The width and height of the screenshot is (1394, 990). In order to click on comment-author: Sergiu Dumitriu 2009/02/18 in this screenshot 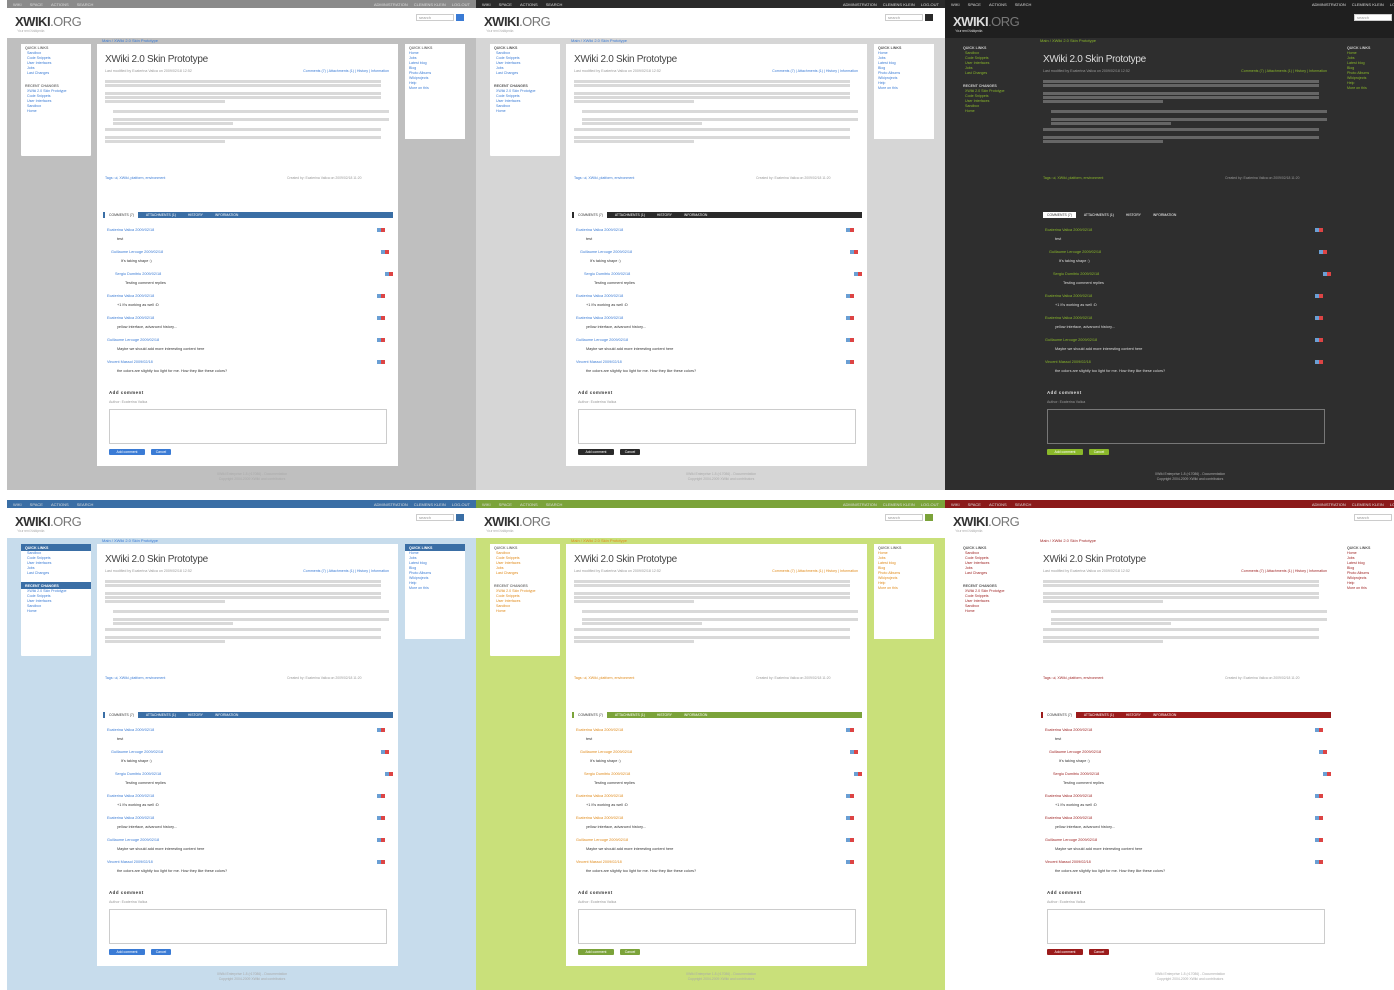, I will do `click(138, 274)`.